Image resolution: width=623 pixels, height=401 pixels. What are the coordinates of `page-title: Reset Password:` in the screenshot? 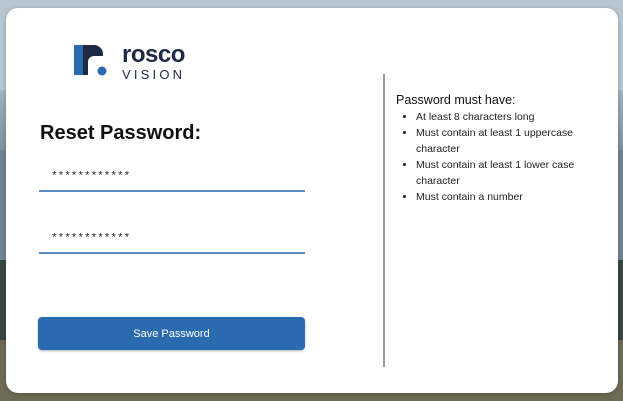 It's located at (121, 133).